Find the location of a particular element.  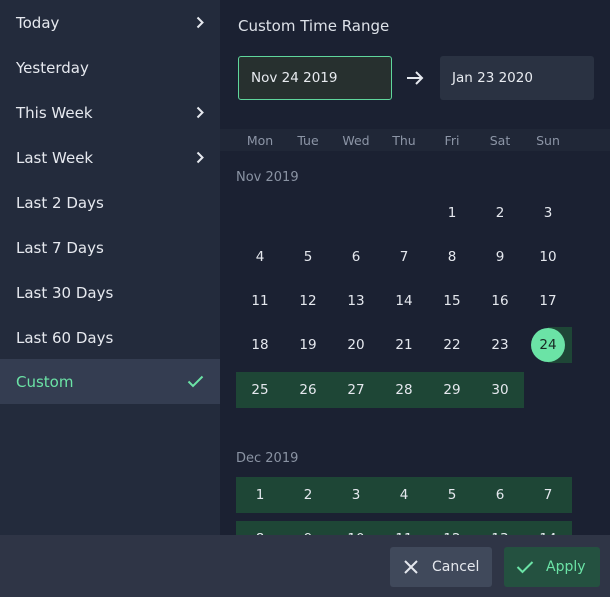

weekday-label: Thu is located at coordinates (404, 140).